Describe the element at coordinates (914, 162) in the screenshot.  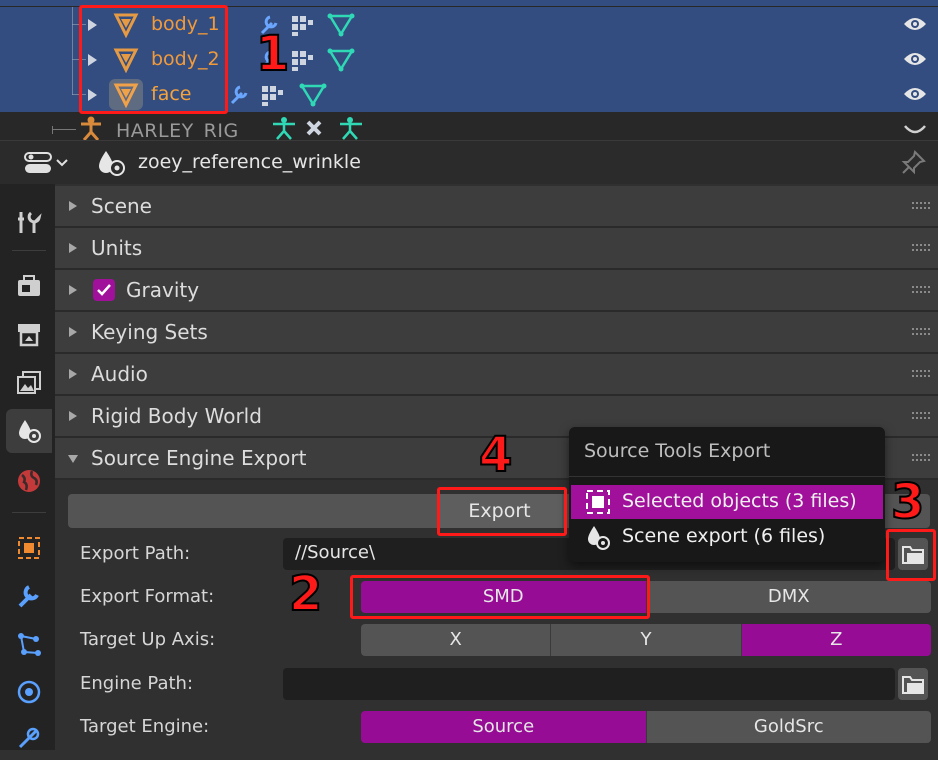
I see `pin-icon` at that location.